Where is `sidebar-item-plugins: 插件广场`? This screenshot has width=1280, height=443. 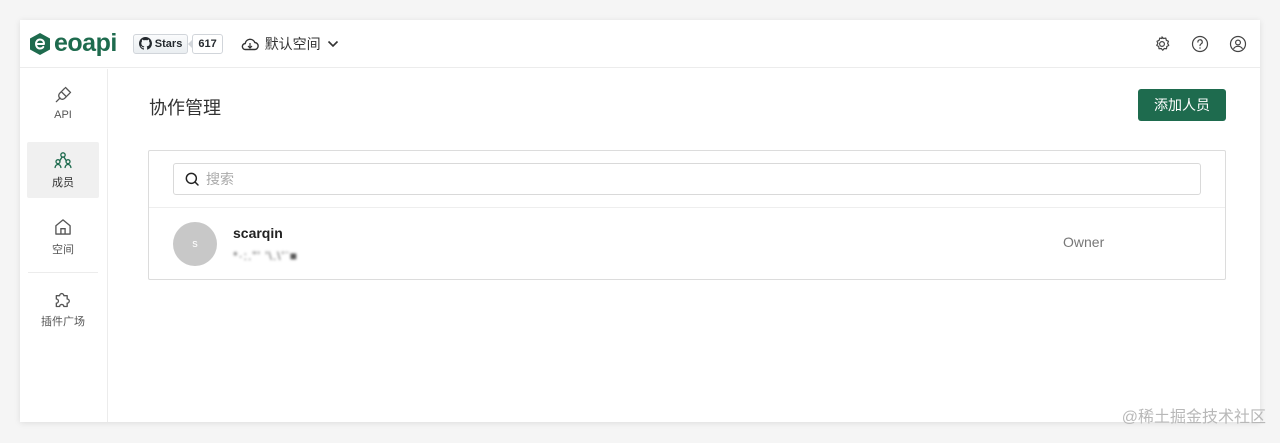 sidebar-item-plugins: 插件广场 is located at coordinates (63, 309).